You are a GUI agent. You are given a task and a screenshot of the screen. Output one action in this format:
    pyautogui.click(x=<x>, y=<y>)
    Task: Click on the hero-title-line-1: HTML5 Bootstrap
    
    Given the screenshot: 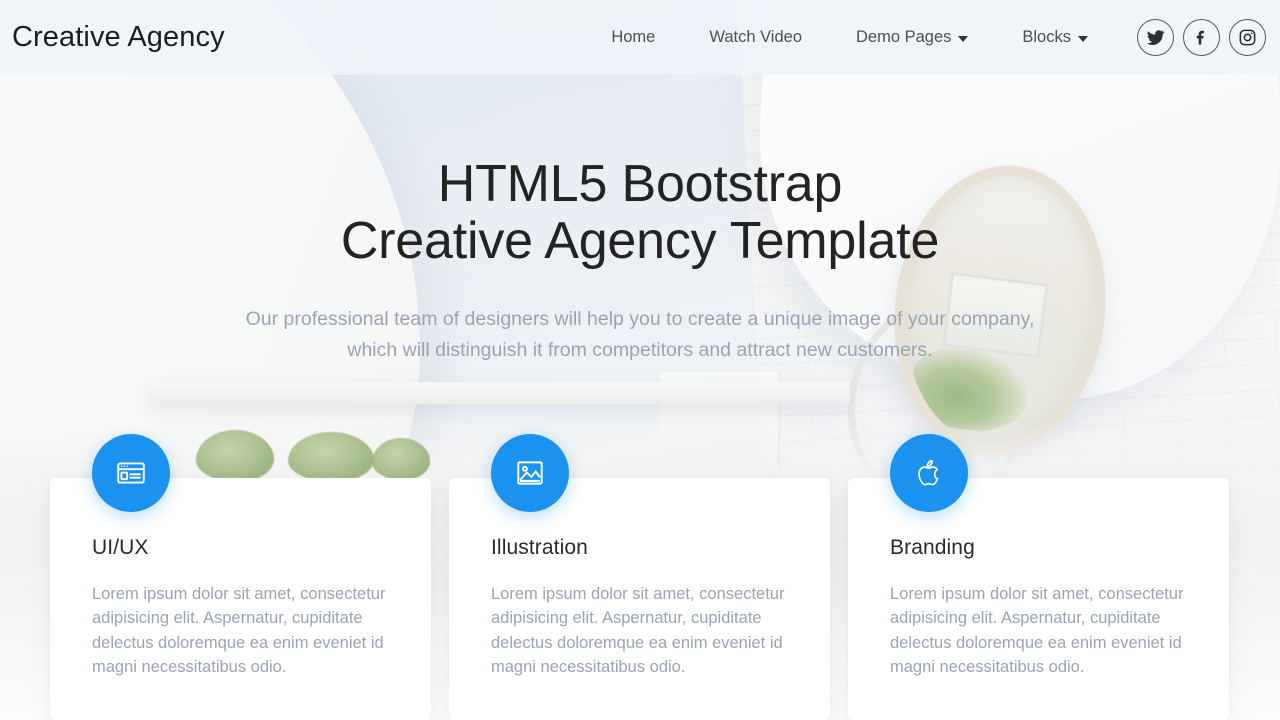 What is the action you would take?
    pyautogui.click(x=640, y=184)
    